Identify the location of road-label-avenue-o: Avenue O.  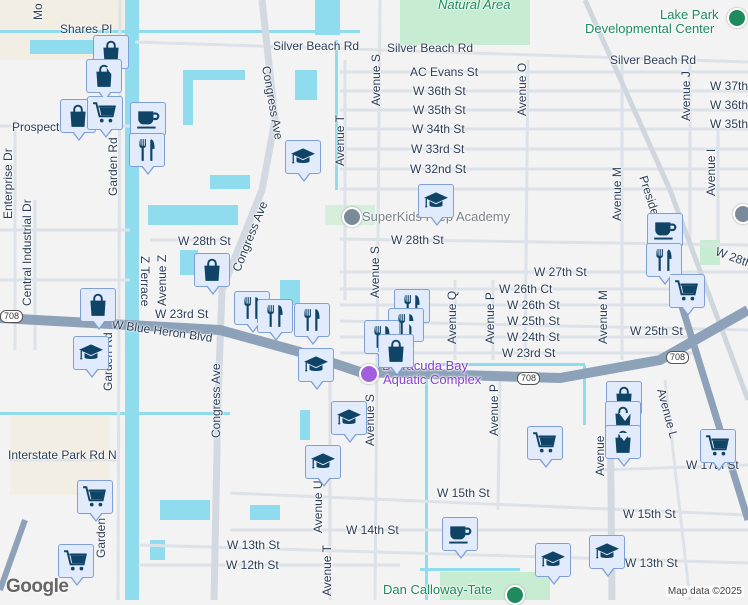
(522, 89).